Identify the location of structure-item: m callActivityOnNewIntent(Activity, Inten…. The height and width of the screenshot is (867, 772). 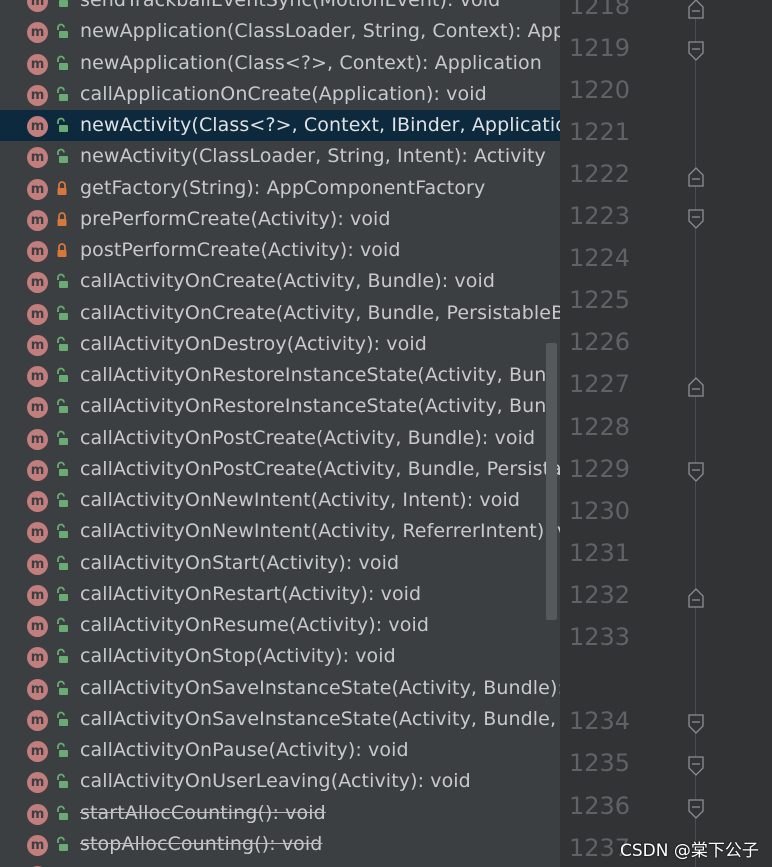
(280, 500).